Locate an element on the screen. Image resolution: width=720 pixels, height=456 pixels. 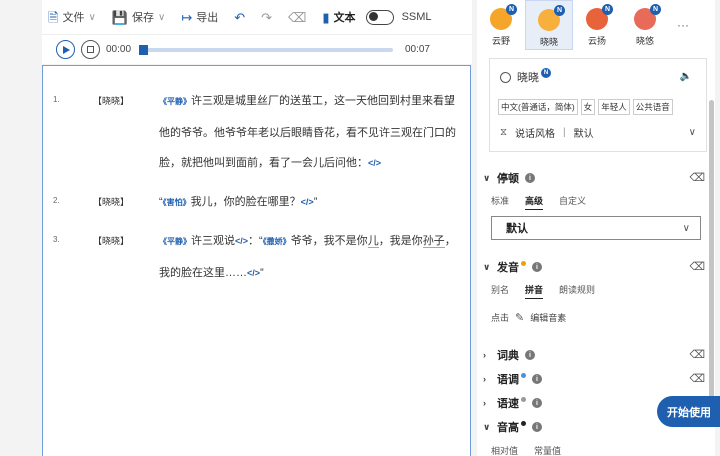
voice-list: N 云野 N 晓晓 N 云扬 N 晓悠 ··· is located at coordinates (596, 25).